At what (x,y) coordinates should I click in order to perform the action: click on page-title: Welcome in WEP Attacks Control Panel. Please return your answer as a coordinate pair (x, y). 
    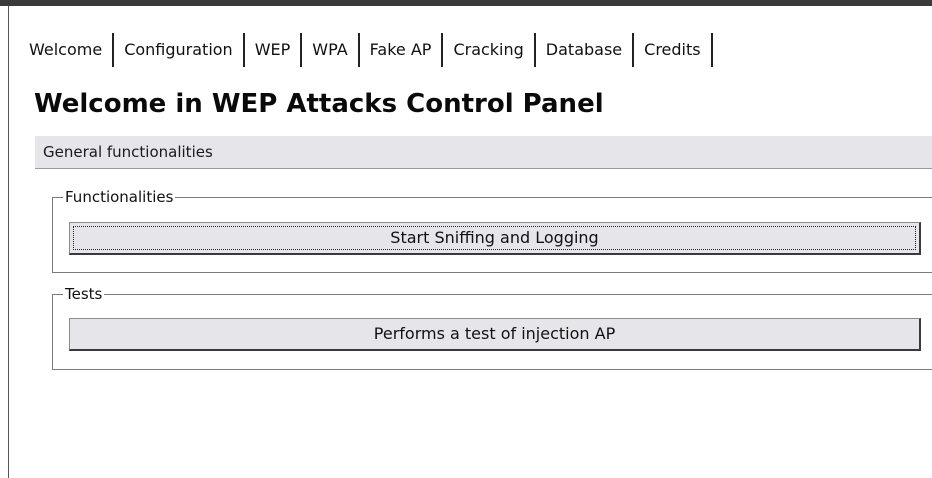
    Looking at the image, I should click on (319, 104).